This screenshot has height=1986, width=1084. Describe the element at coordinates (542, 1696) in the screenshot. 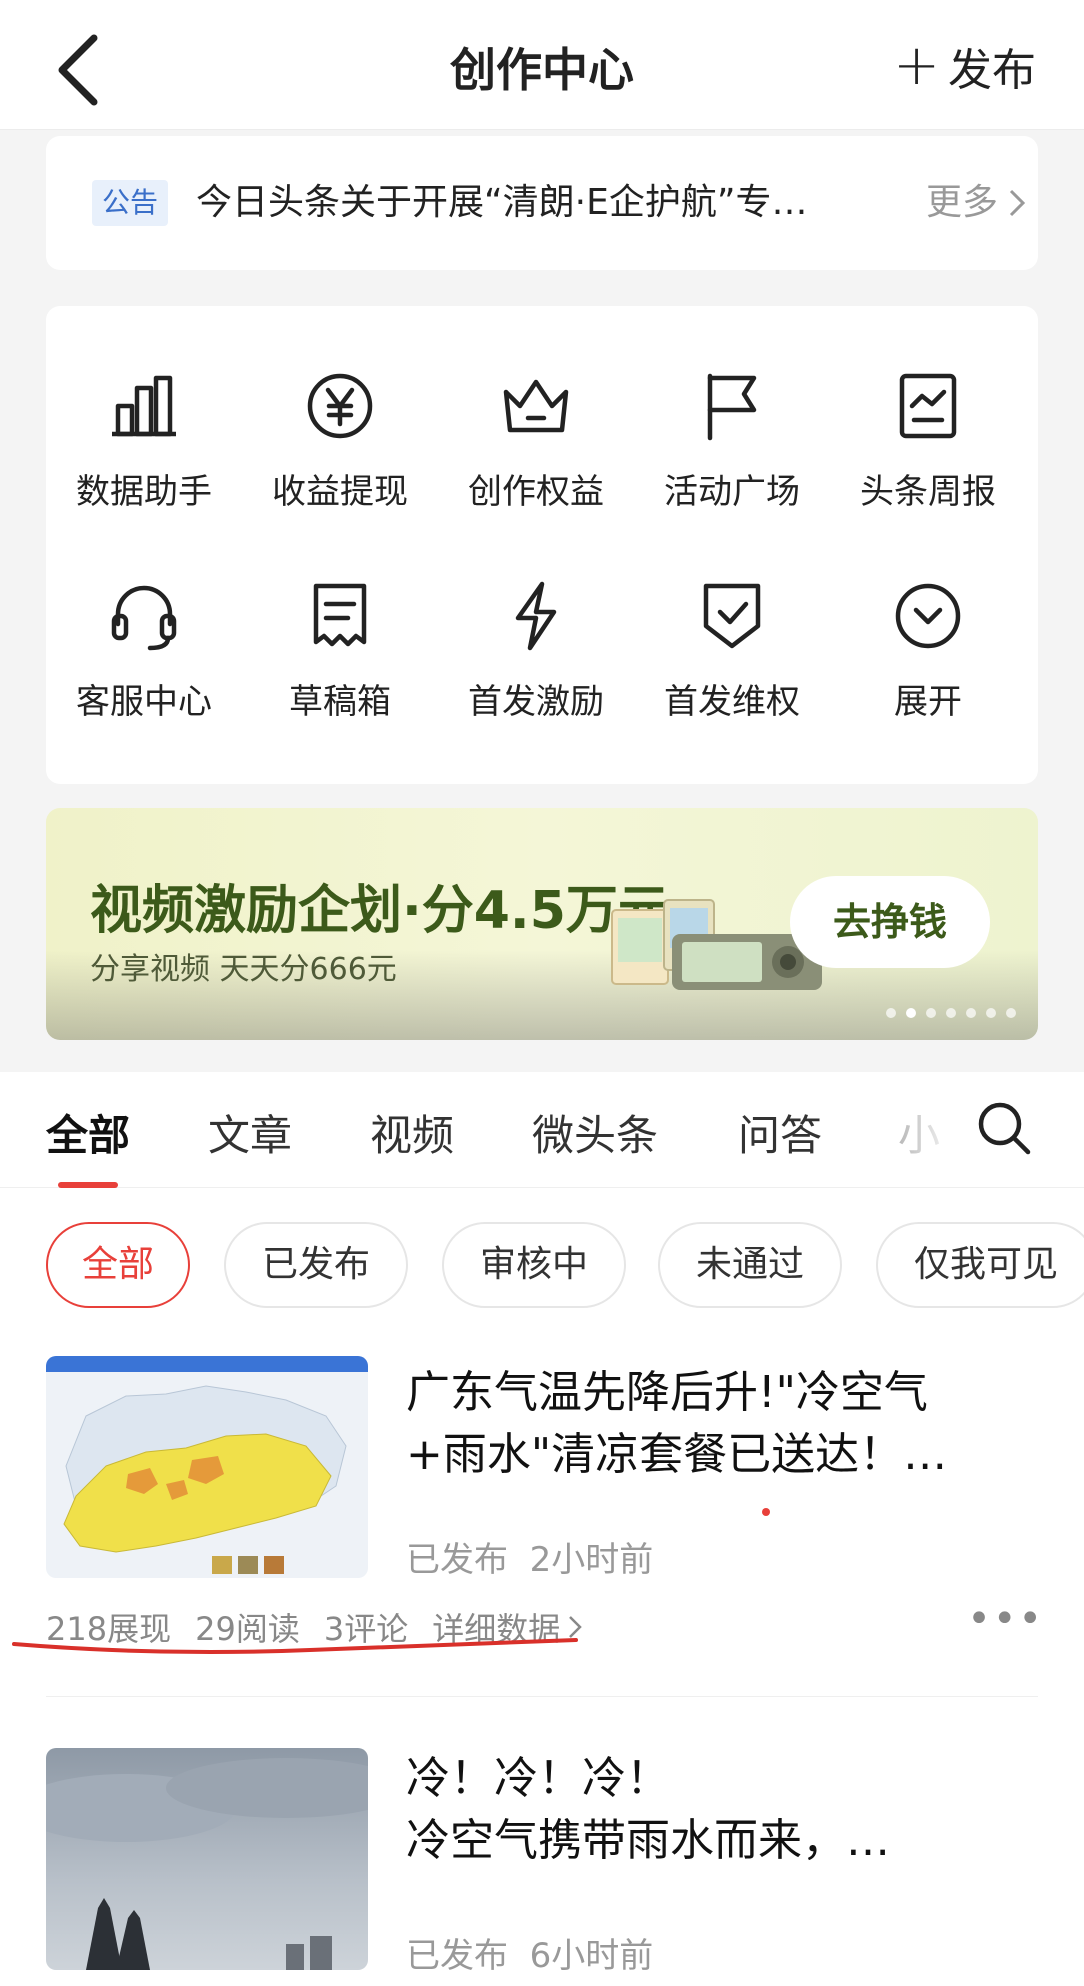

I see `divider` at that location.